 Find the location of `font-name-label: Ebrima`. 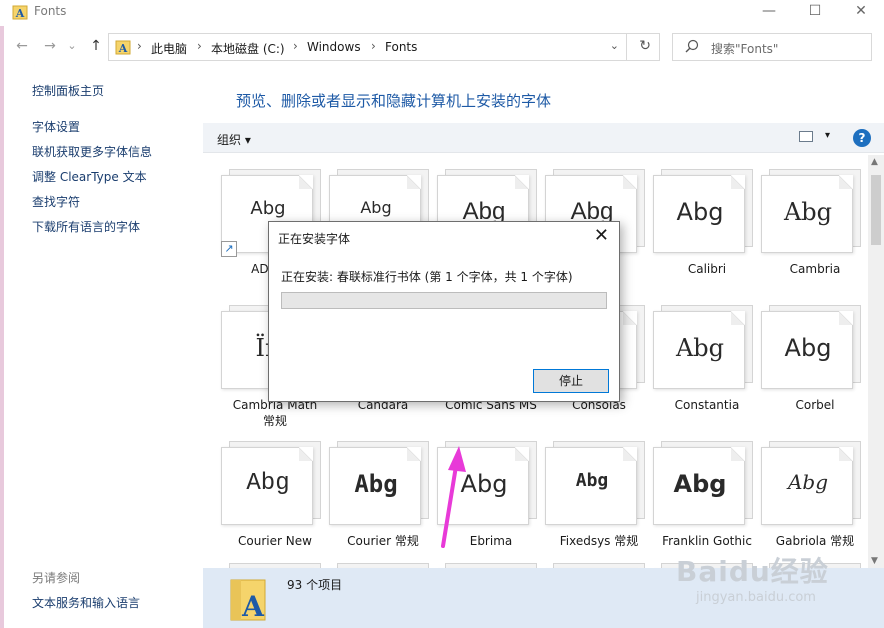

font-name-label: Ebrima is located at coordinates (491, 541).